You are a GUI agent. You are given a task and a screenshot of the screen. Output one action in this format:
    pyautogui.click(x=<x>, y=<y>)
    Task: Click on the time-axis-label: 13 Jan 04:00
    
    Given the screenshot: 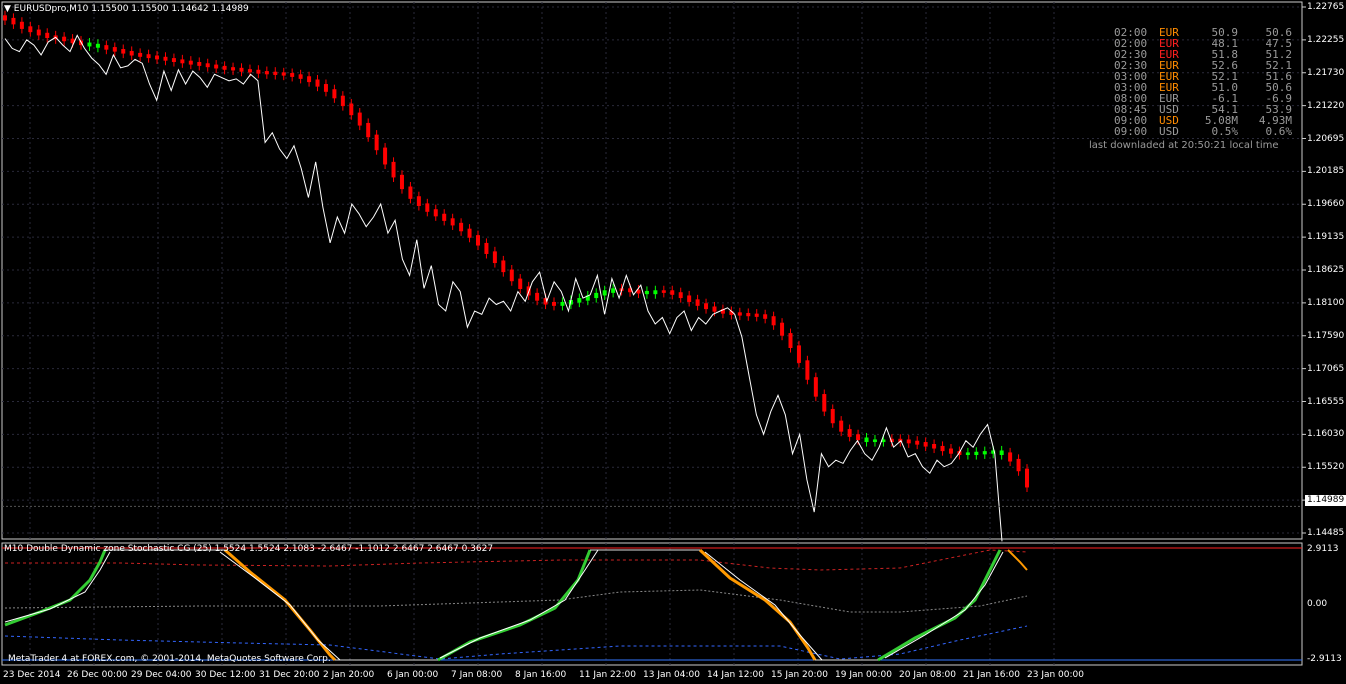 What is the action you would take?
    pyautogui.click(x=671, y=675)
    